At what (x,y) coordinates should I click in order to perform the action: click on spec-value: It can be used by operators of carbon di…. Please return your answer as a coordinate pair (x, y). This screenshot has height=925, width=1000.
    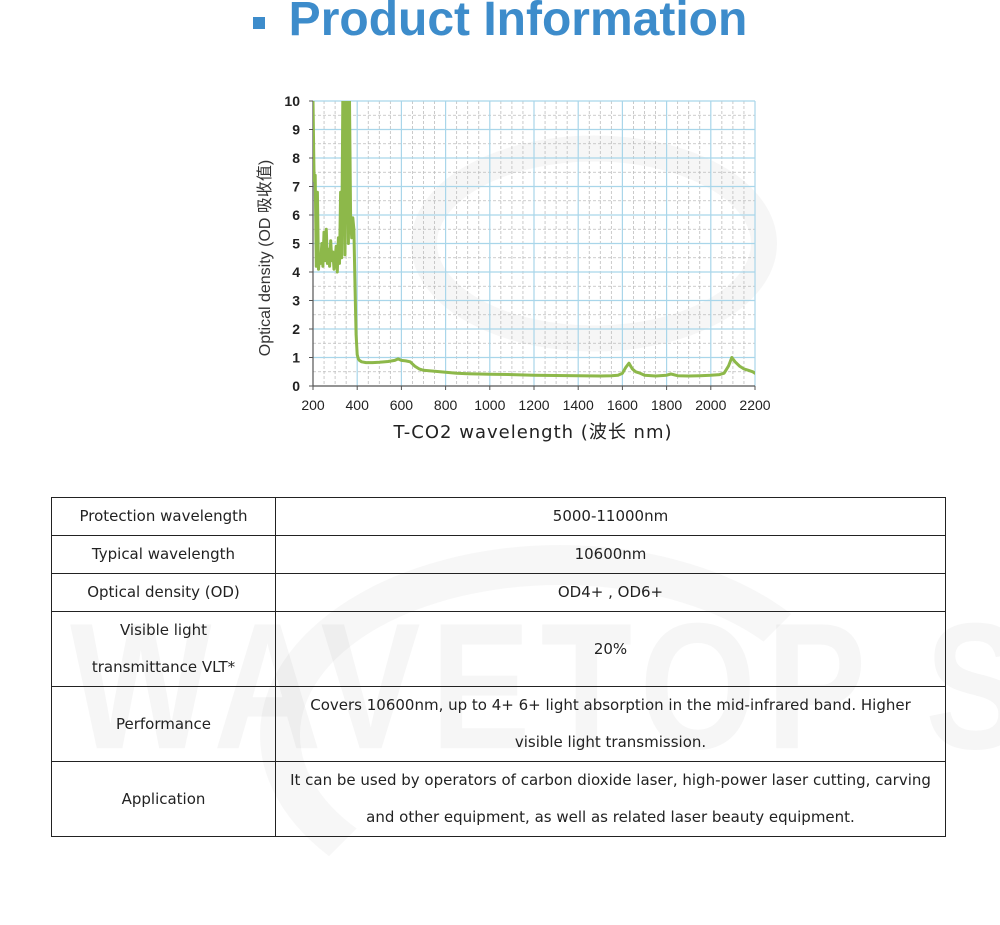
    Looking at the image, I should click on (610, 799).